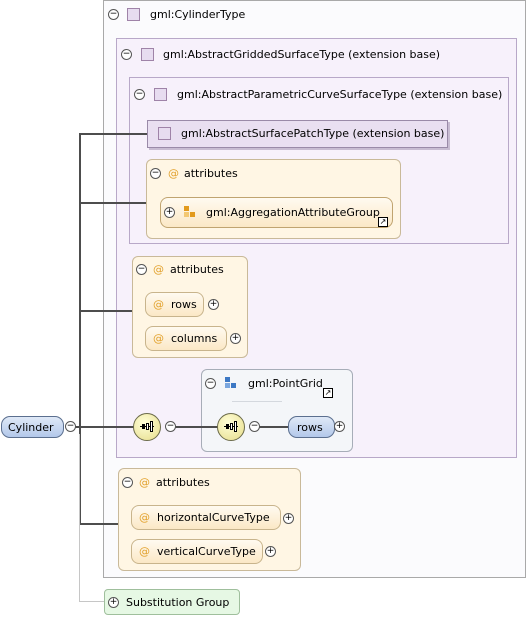 This screenshot has height=619, width=528. I want to click on attributes-grid-label: attributes, so click(197, 269).